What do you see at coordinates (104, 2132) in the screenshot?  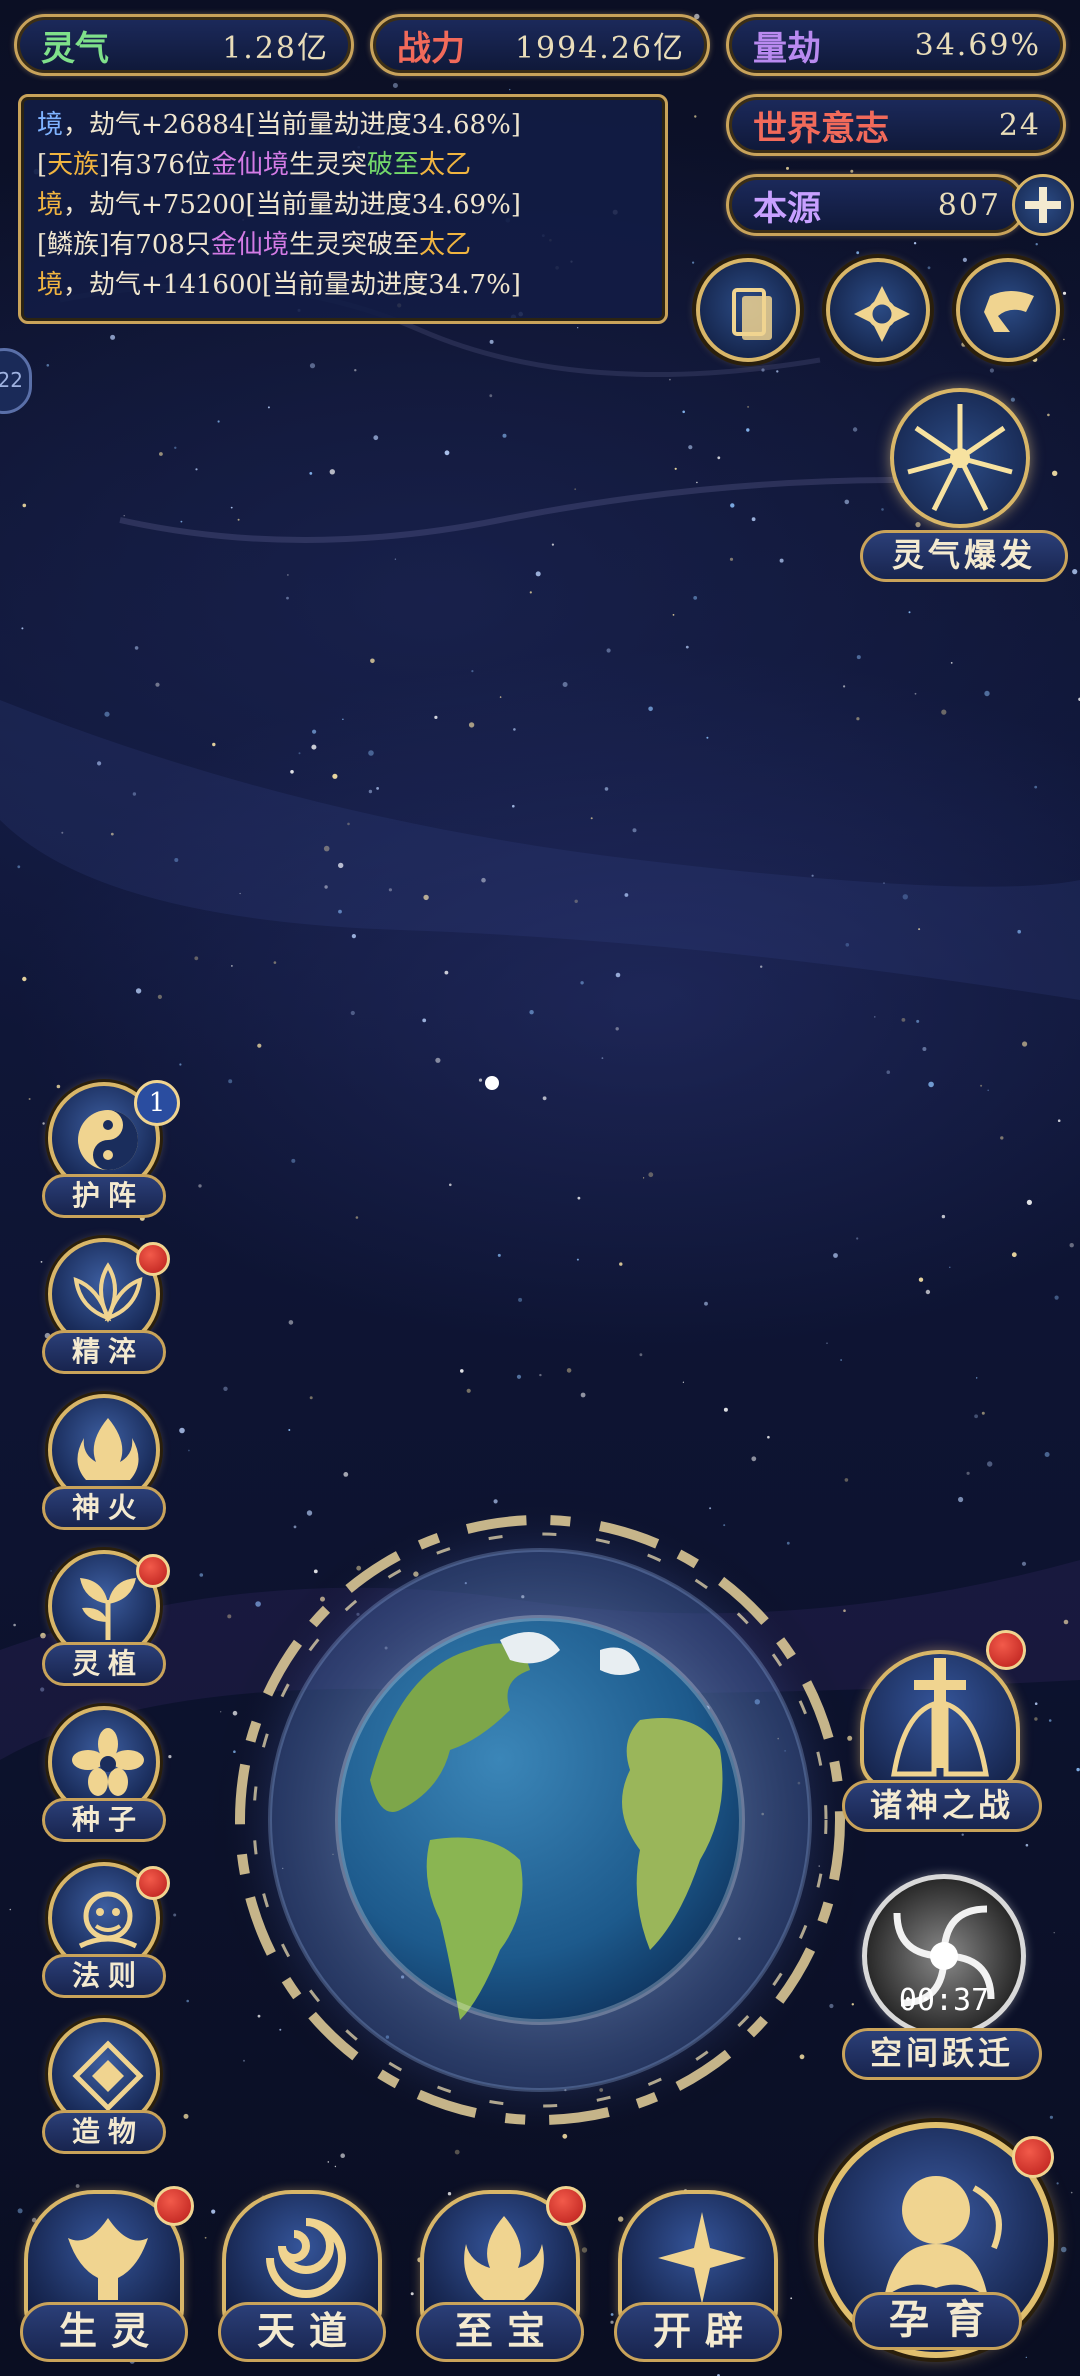 I see `creation-label: 造物` at bounding box center [104, 2132].